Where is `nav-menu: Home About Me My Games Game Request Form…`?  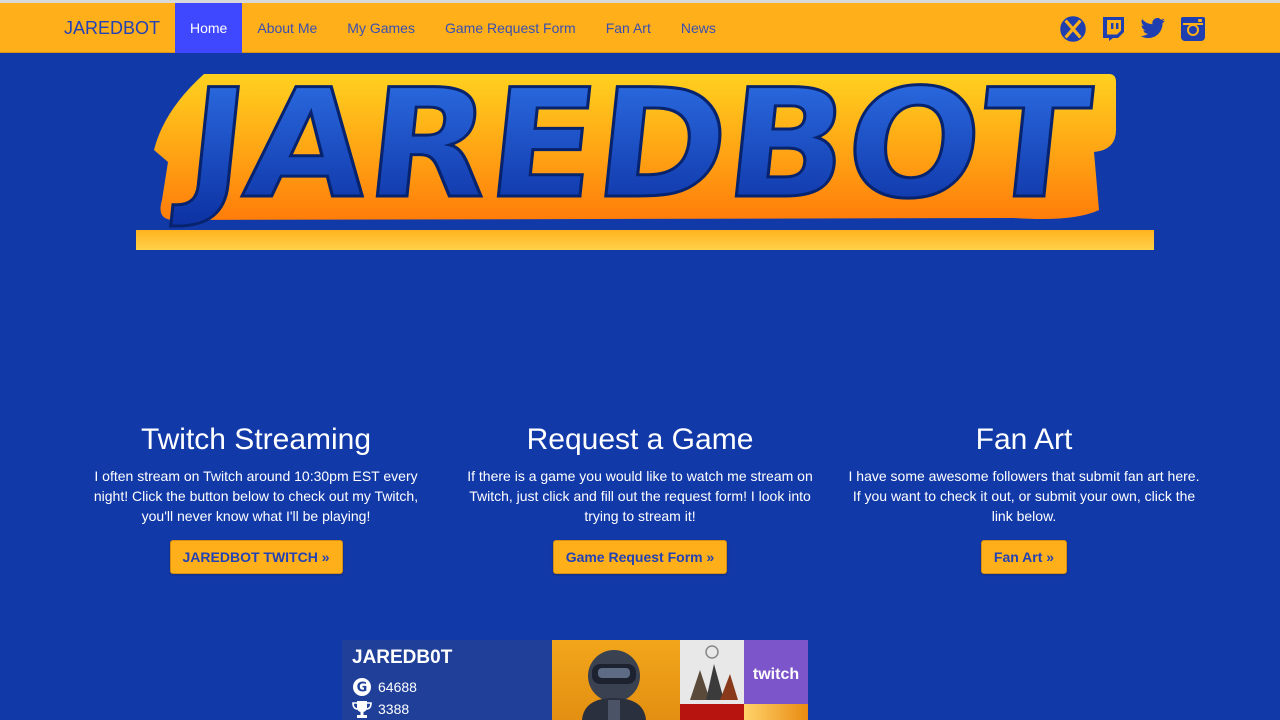
nav-menu: Home About Me My Games Game Request Form… is located at coordinates (453, 28).